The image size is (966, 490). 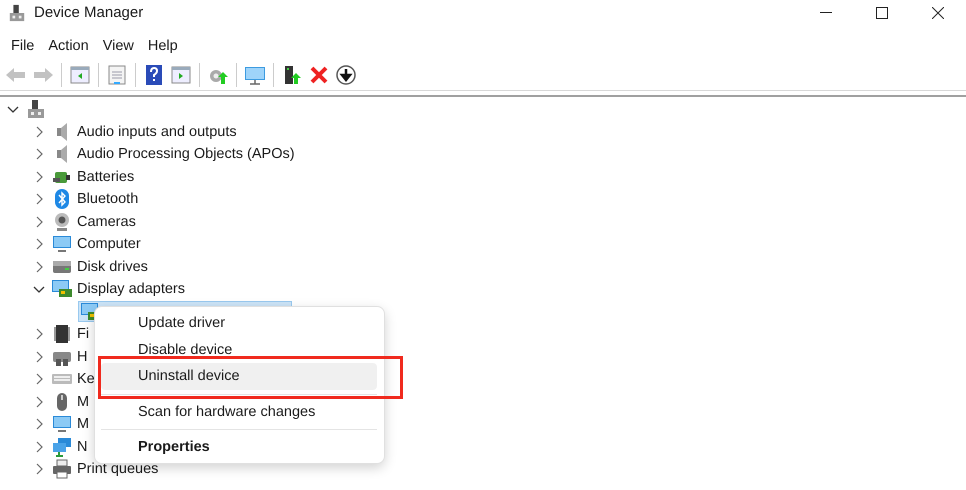 I want to click on printer-icon, so click(x=62, y=469).